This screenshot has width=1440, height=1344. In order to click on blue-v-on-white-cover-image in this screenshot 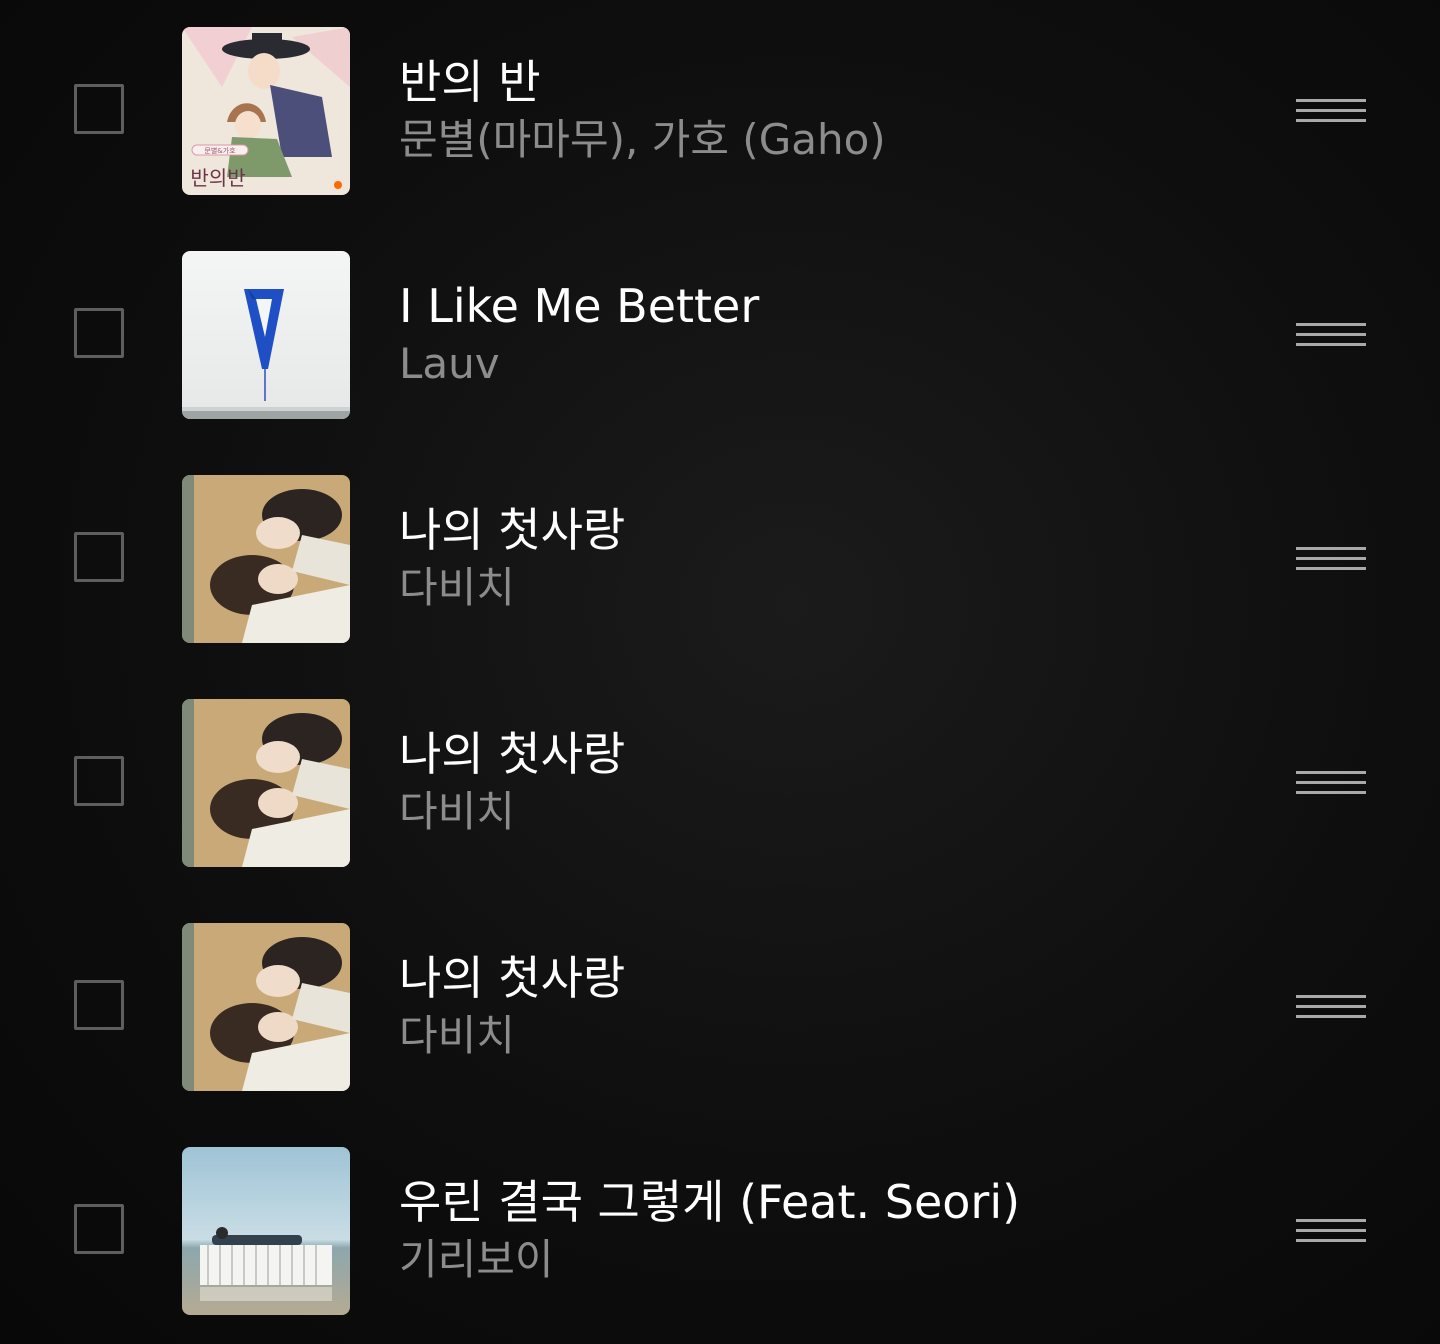, I will do `click(266, 335)`.